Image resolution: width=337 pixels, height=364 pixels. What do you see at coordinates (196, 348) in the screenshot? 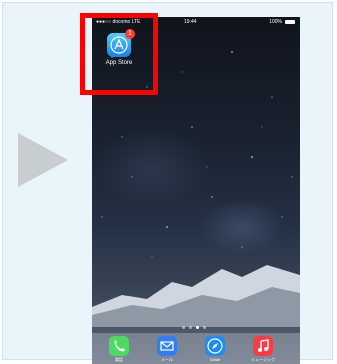
I see `dock: 電話 メール Safari ミュージック` at bounding box center [196, 348].